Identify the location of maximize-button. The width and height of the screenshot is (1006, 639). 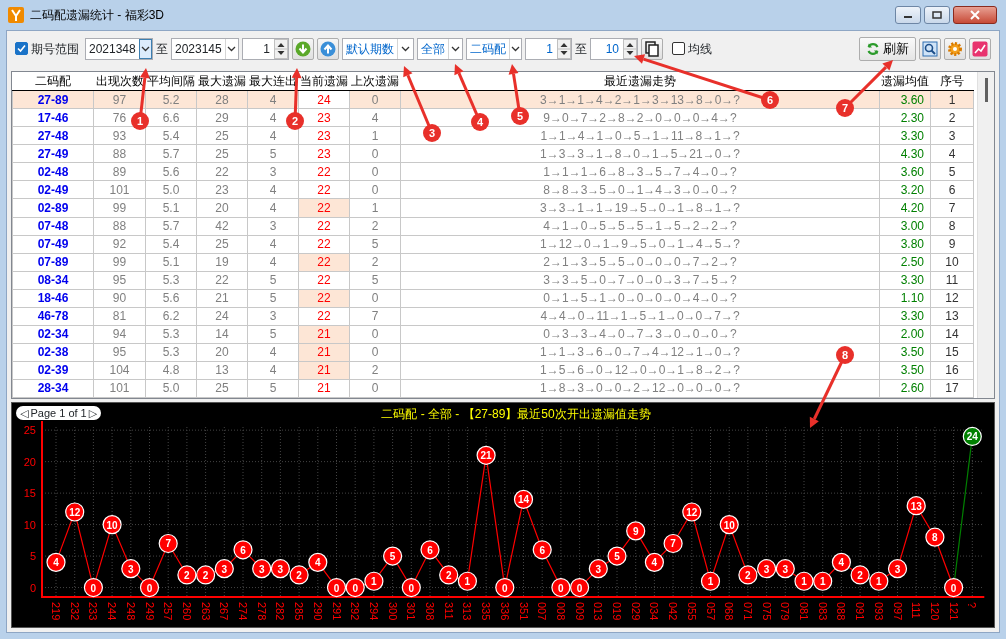
(937, 15).